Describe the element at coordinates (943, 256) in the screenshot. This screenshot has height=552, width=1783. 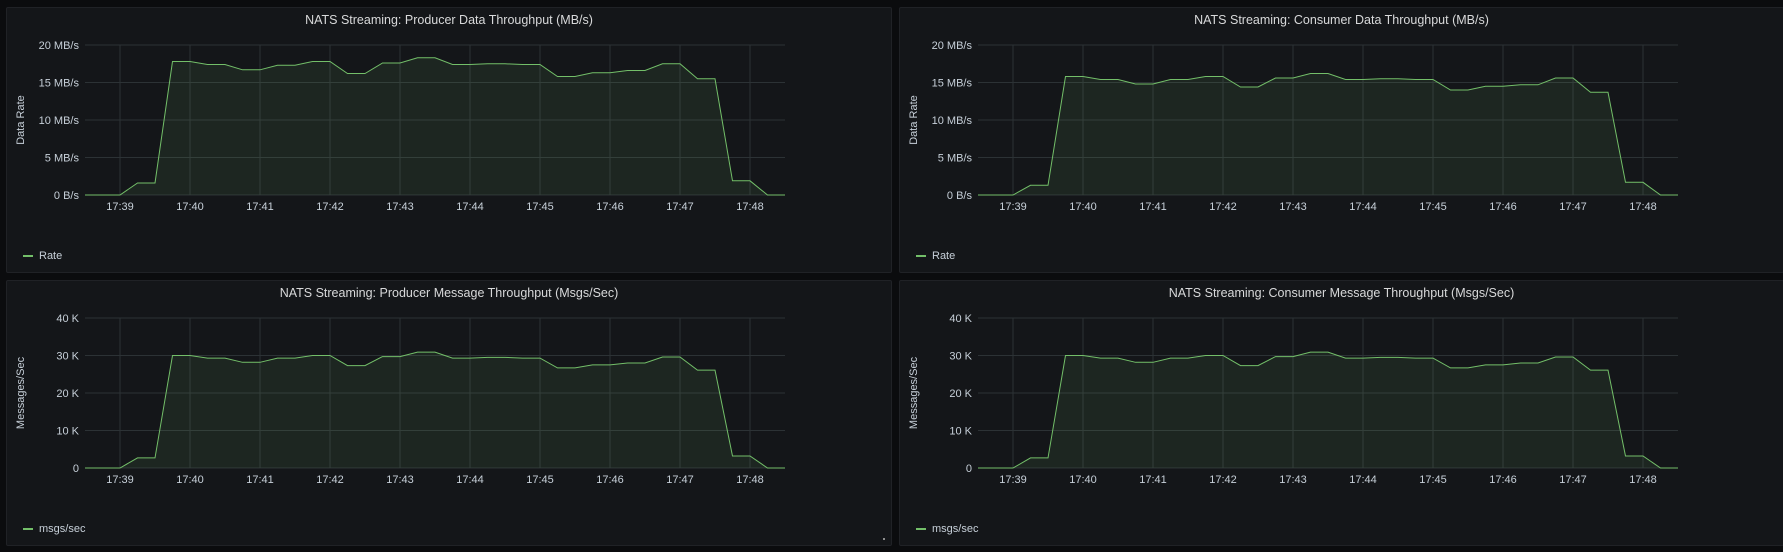
I see `legend-label: Rate` at that location.